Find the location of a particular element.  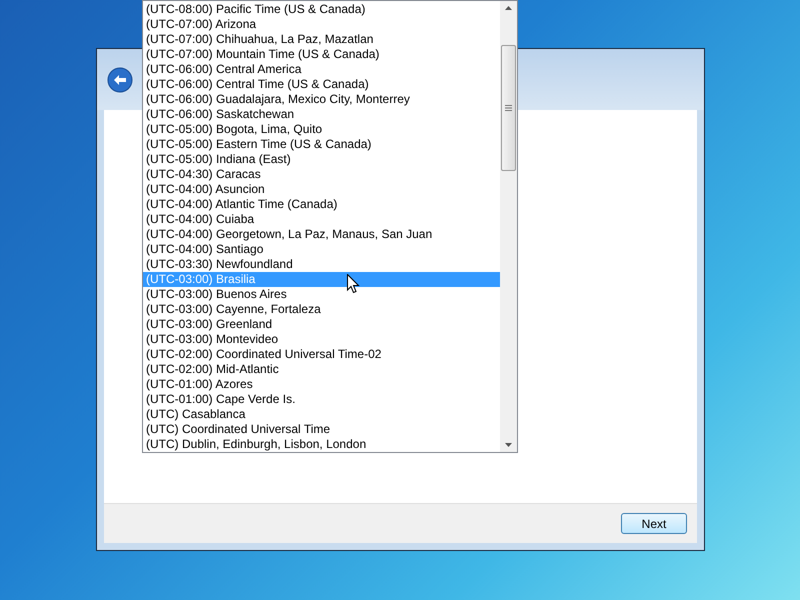

timezone-option: (UTC-01:00) Azores is located at coordinates (321, 384).